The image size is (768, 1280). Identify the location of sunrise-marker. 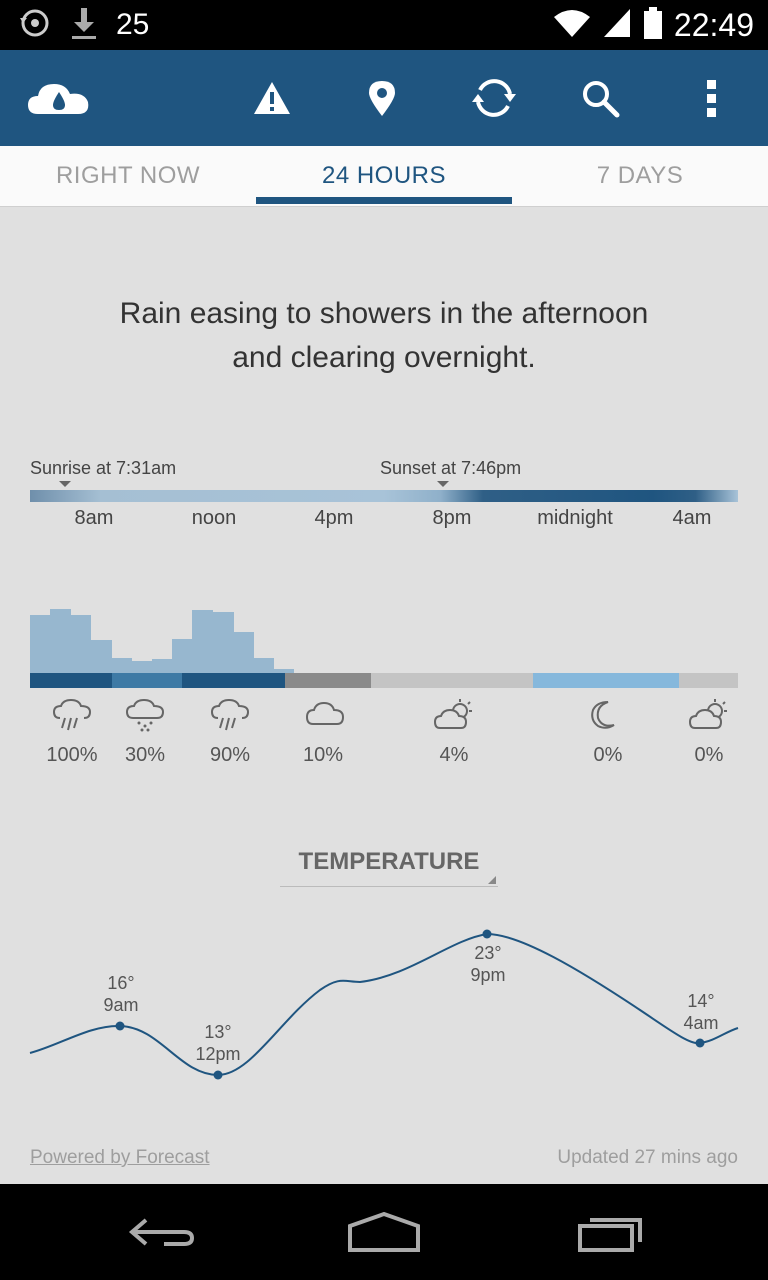
(65, 484).